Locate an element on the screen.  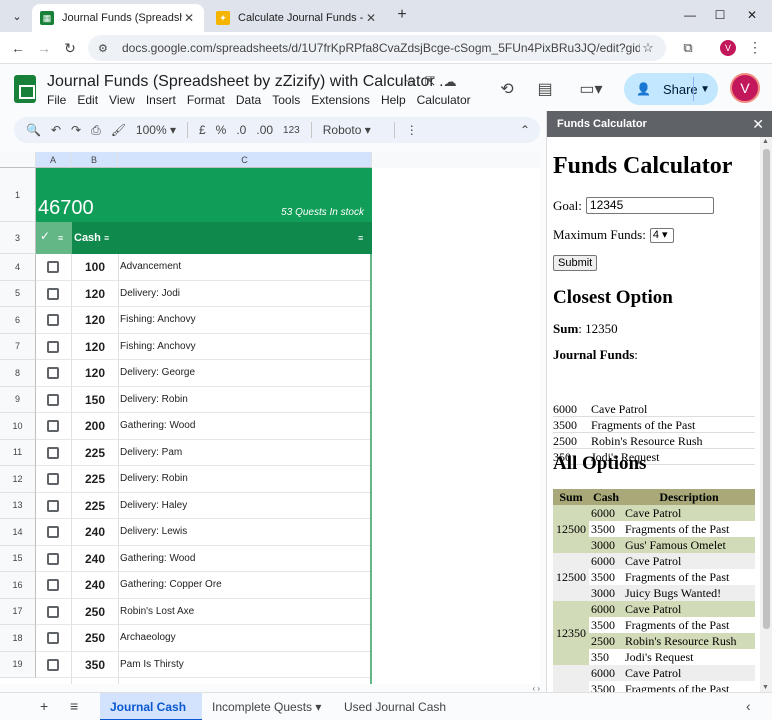
sheet-tab-journal-cash: Journal Cash ▾ is located at coordinates (151, 706).